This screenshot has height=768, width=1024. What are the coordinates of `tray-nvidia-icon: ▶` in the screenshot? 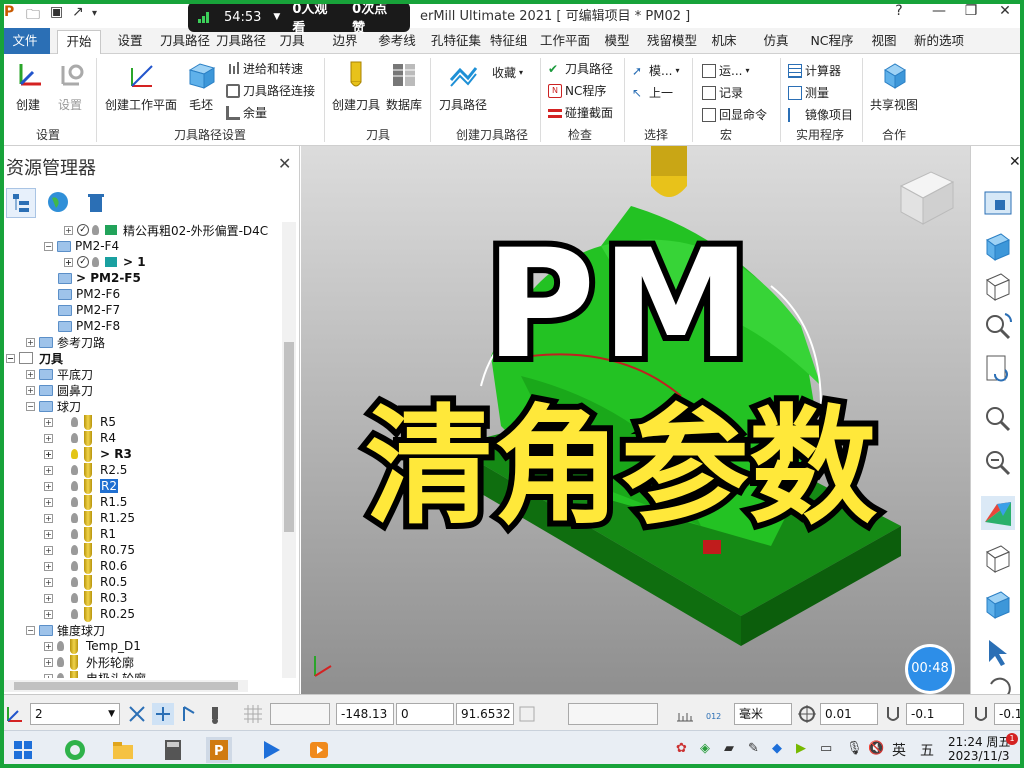 It's located at (801, 748).